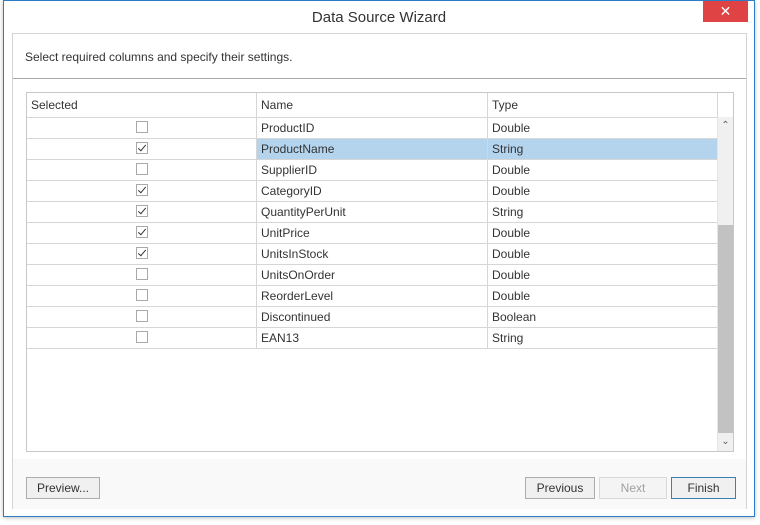 The width and height of the screenshot is (760, 525). I want to click on table-row: ReorderLevel Double, so click(372, 296).